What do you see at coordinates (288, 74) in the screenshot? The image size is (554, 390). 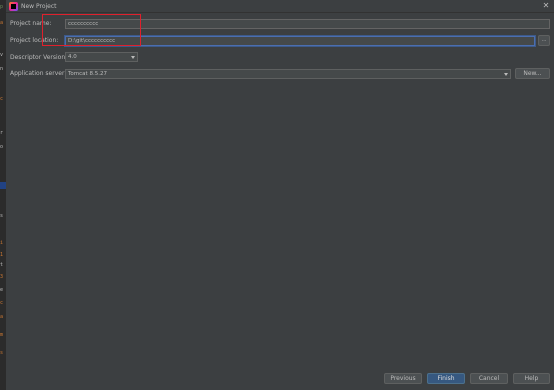 I see `application-server-select: Tomcat 8.5.27` at bounding box center [288, 74].